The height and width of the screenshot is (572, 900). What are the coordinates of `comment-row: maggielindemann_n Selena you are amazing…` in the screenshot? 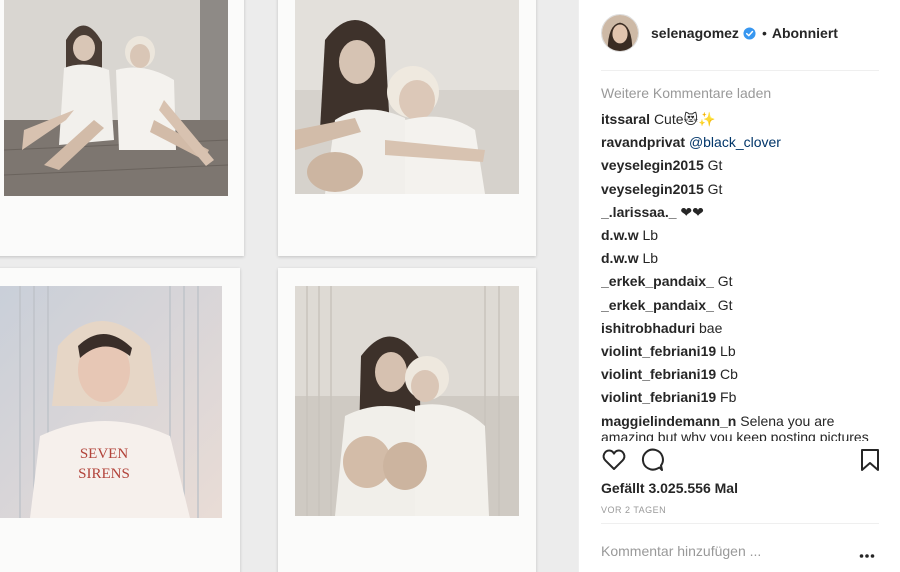 It's located at (740, 425).